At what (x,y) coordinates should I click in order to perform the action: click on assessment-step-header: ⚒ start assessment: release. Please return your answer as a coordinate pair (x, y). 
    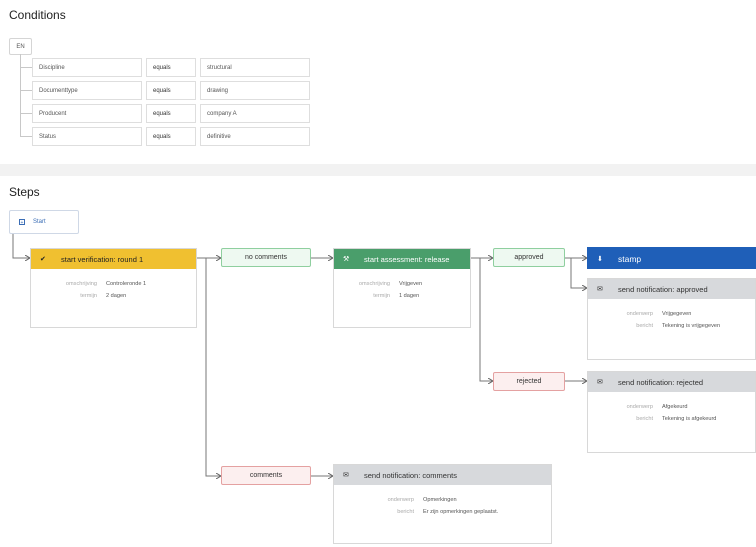
    Looking at the image, I should click on (402, 259).